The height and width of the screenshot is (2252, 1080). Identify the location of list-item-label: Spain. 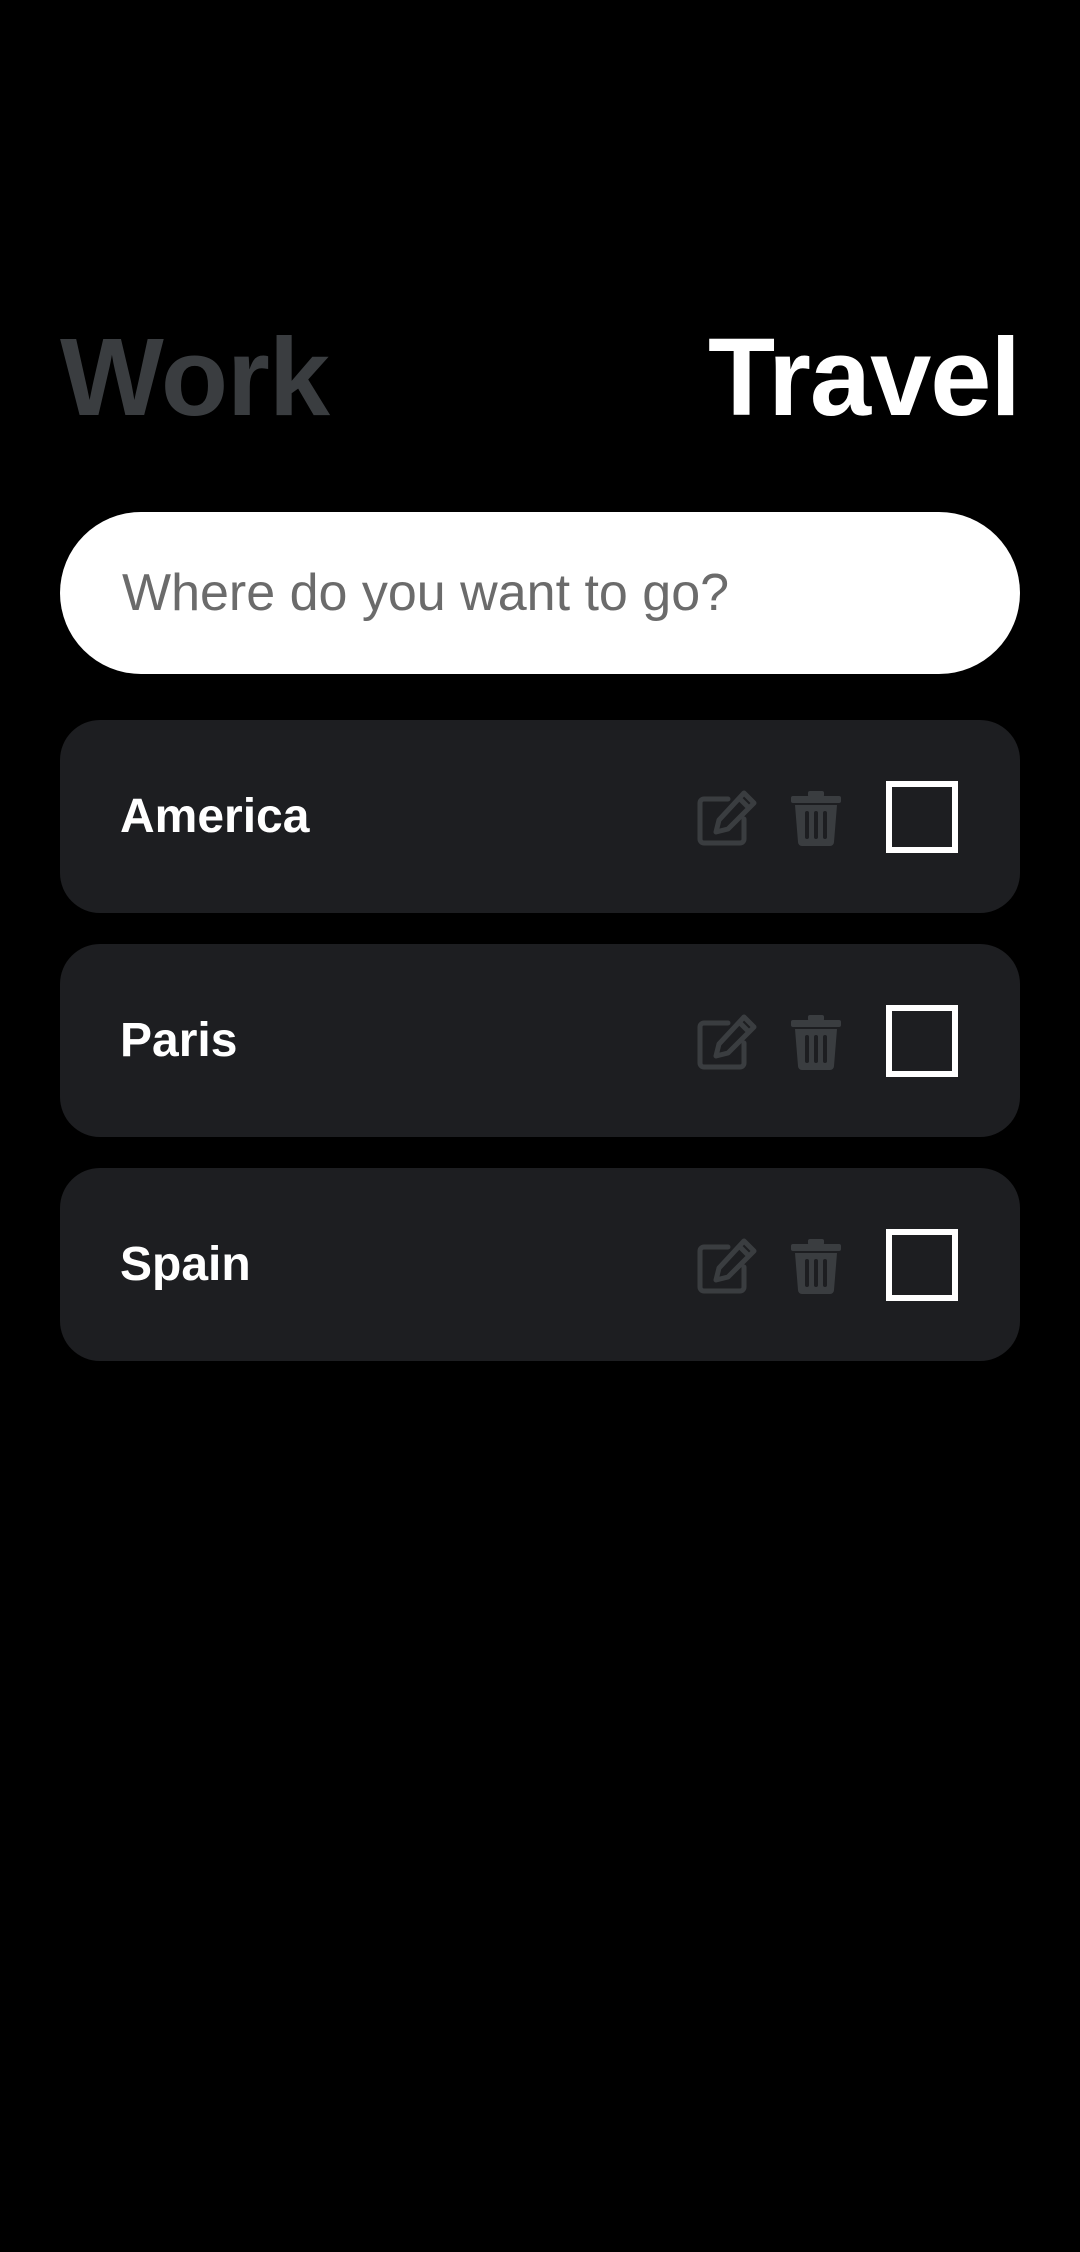
(185, 1264).